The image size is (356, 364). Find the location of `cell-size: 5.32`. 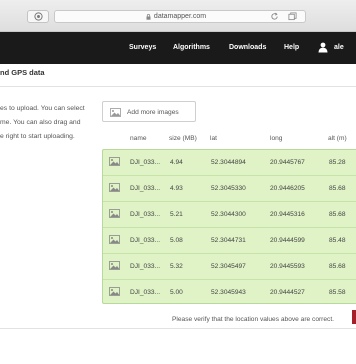

cell-size: 5.32 is located at coordinates (176, 266).